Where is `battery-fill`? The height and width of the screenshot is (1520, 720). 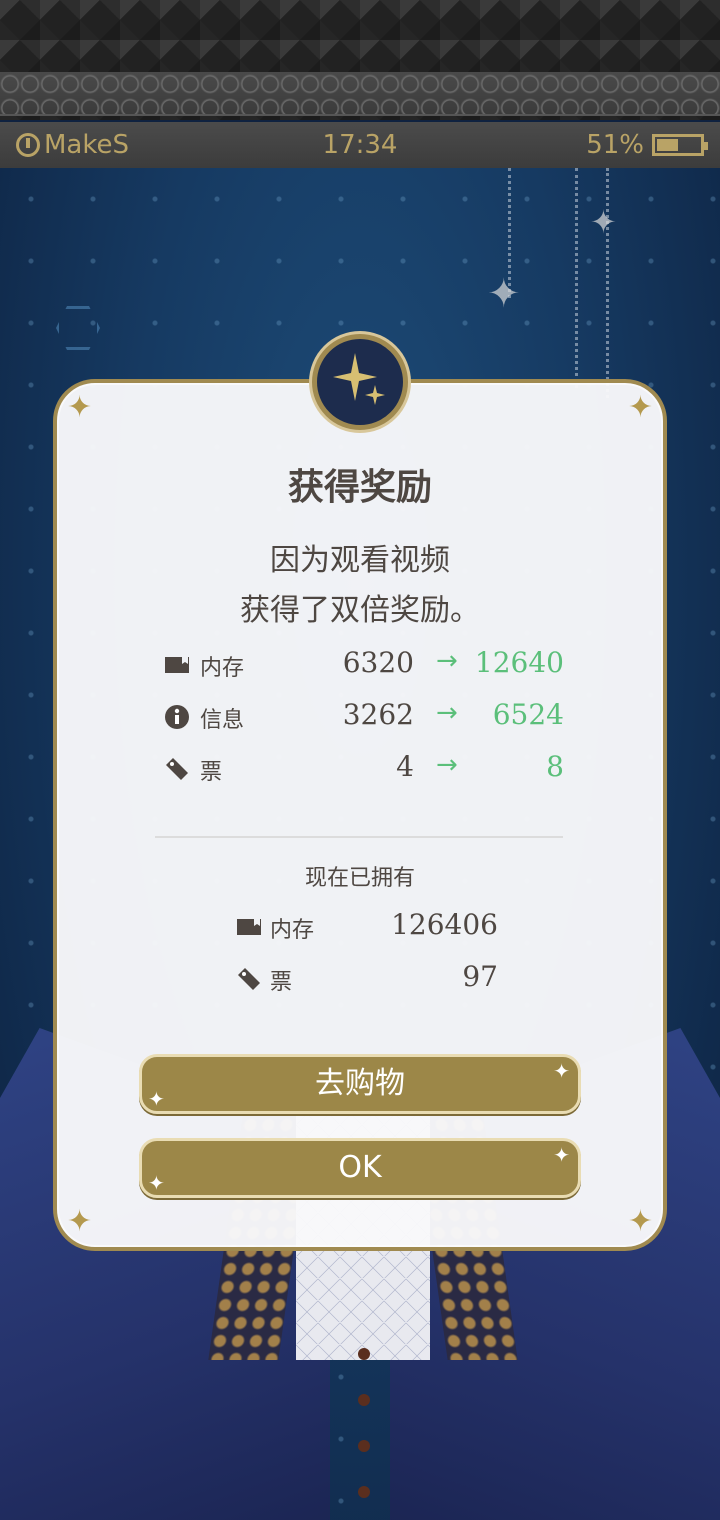
battery-fill is located at coordinates (667, 145).